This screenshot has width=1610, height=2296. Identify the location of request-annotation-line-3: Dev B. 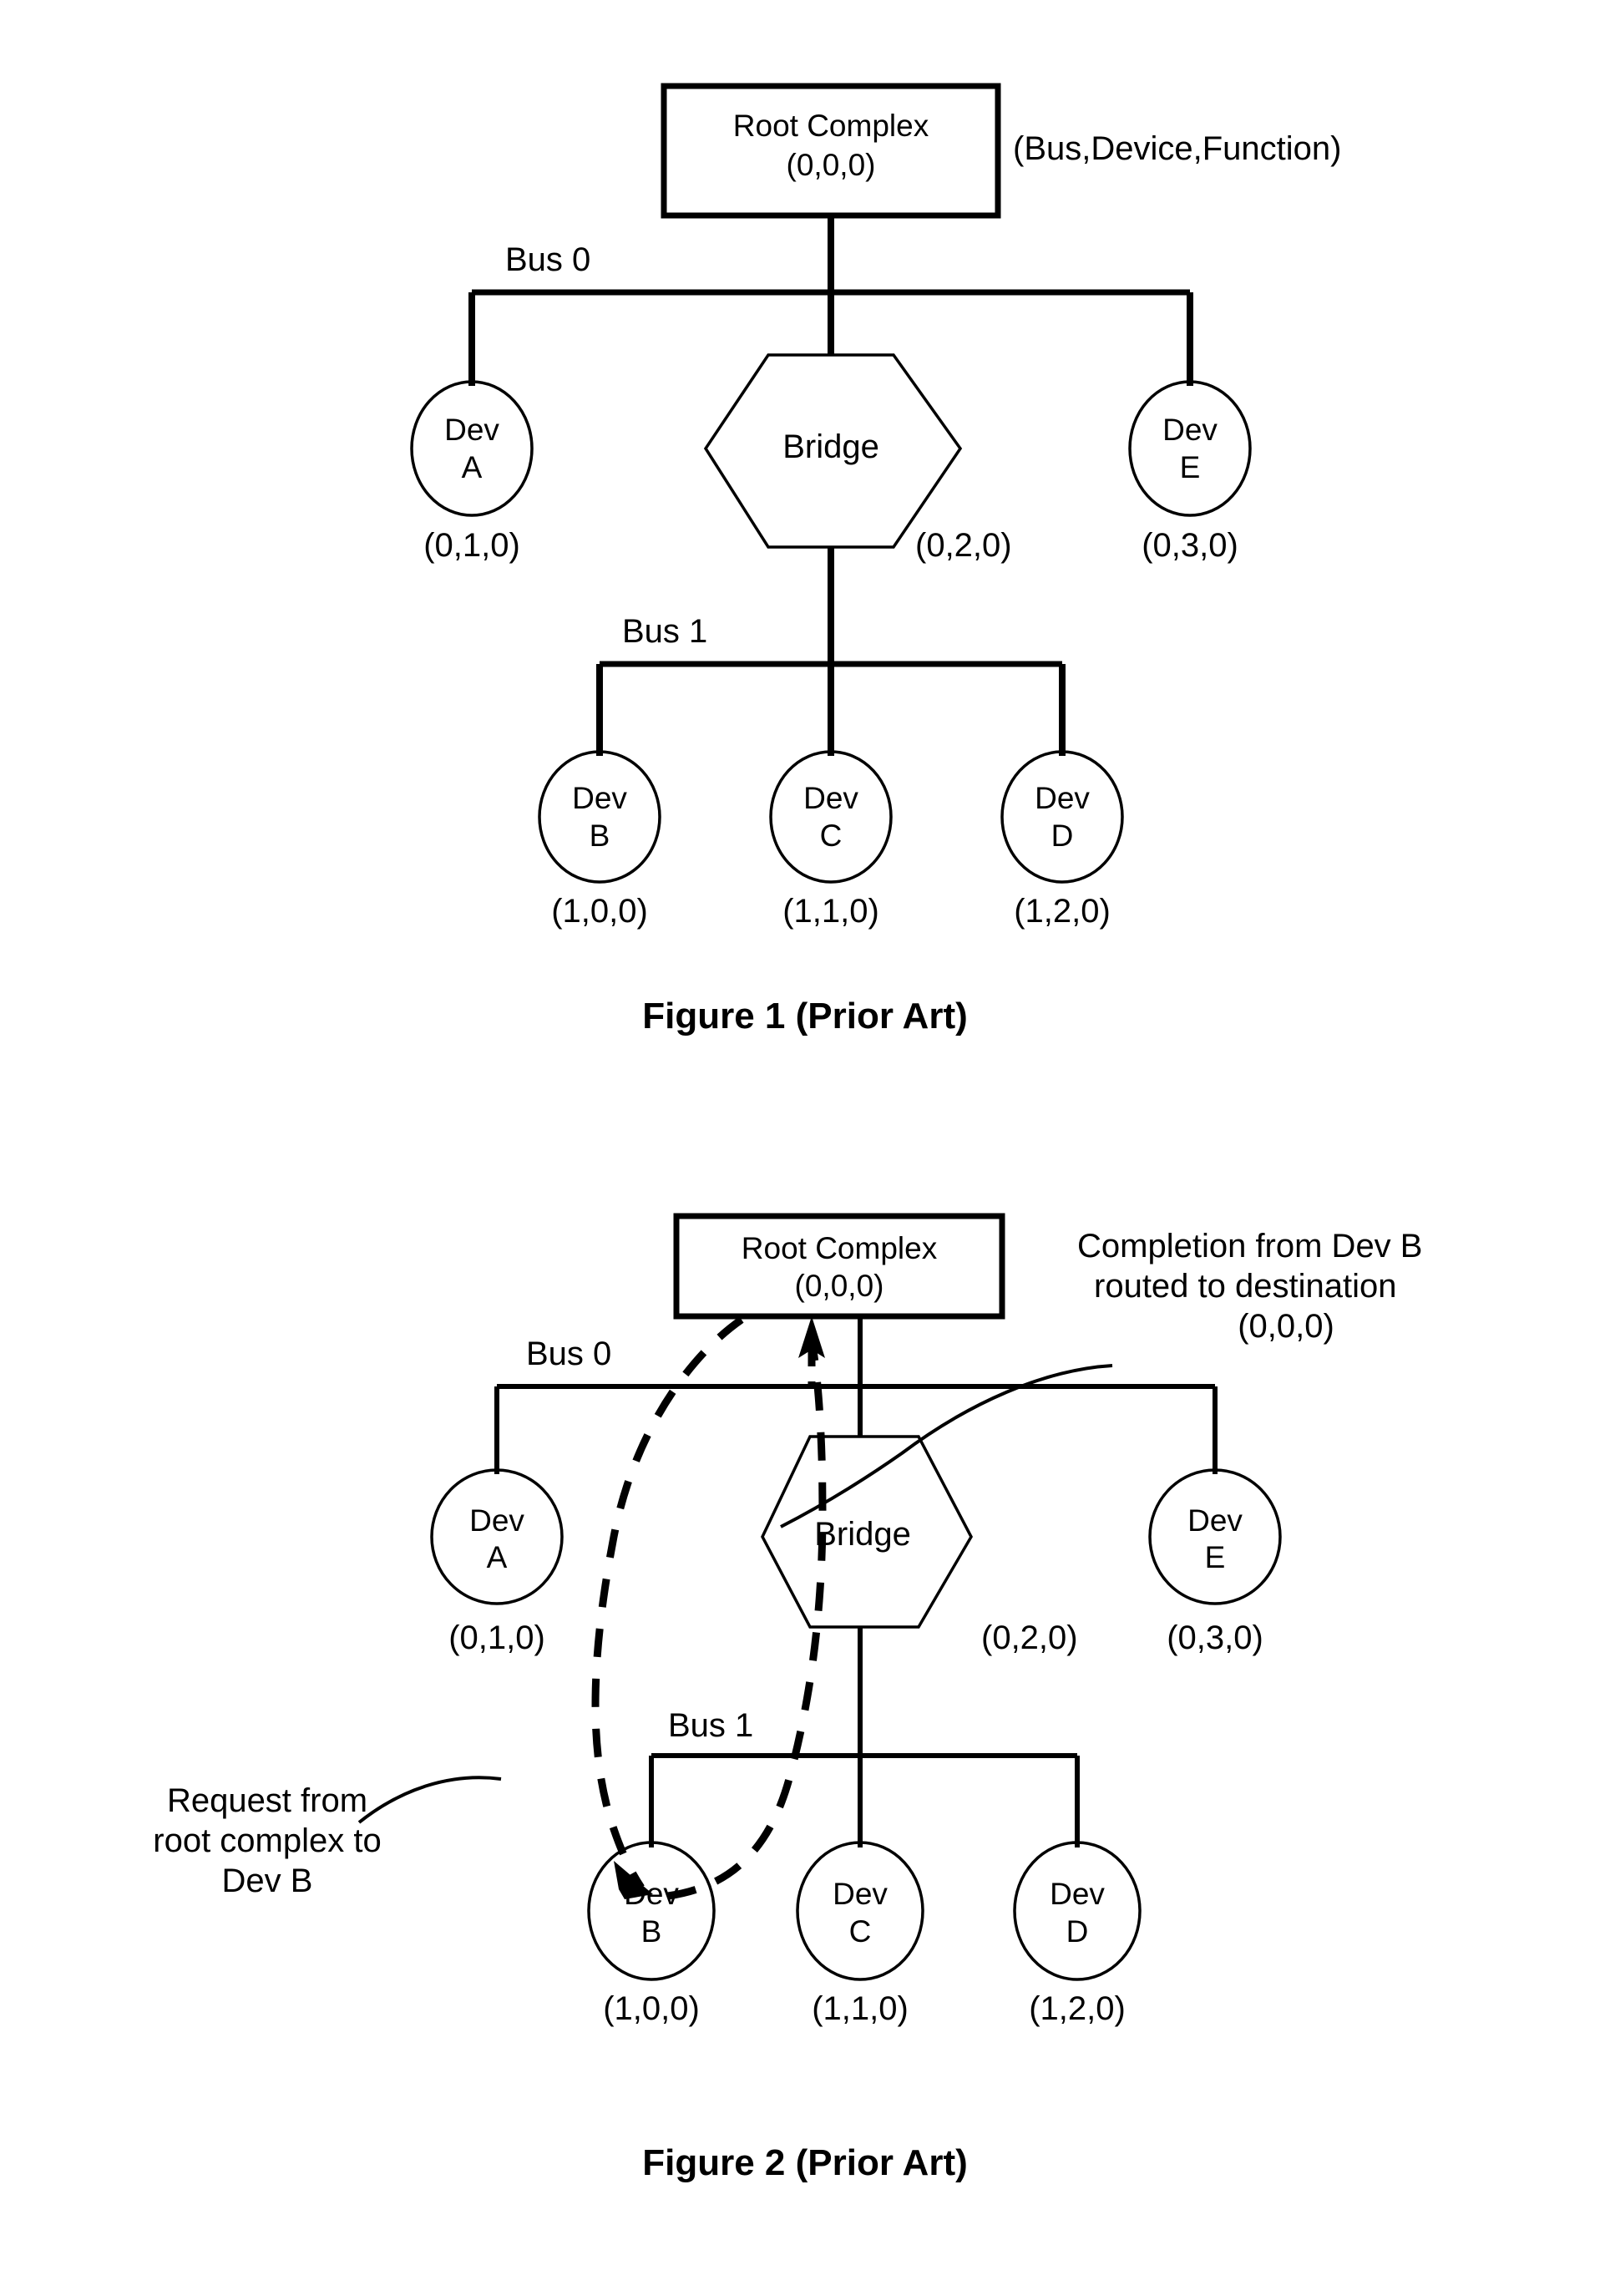
(267, 1881).